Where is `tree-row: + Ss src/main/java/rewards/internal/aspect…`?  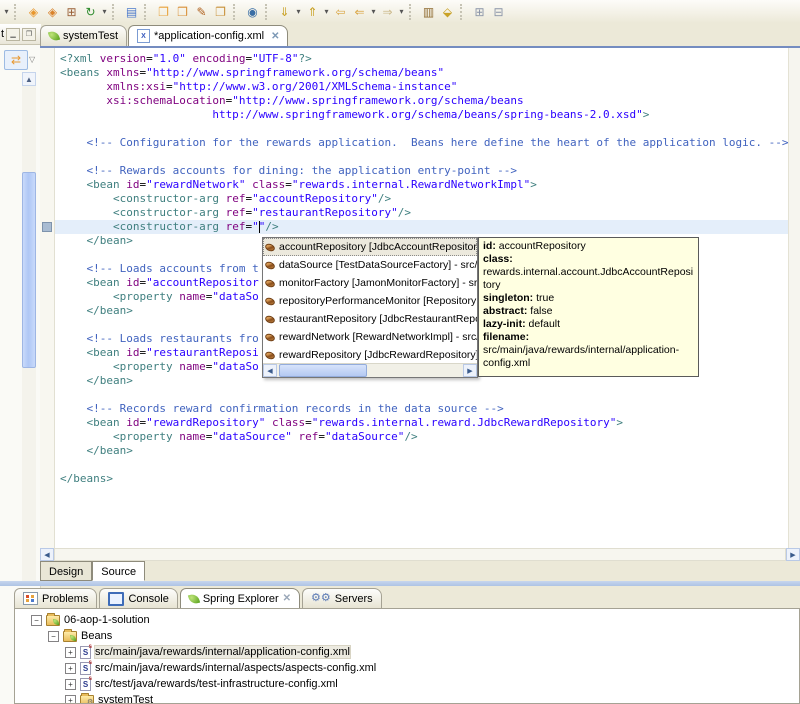
tree-row: + Ss src/main/java/rewards/internal/aspect… is located at coordinates (410, 668).